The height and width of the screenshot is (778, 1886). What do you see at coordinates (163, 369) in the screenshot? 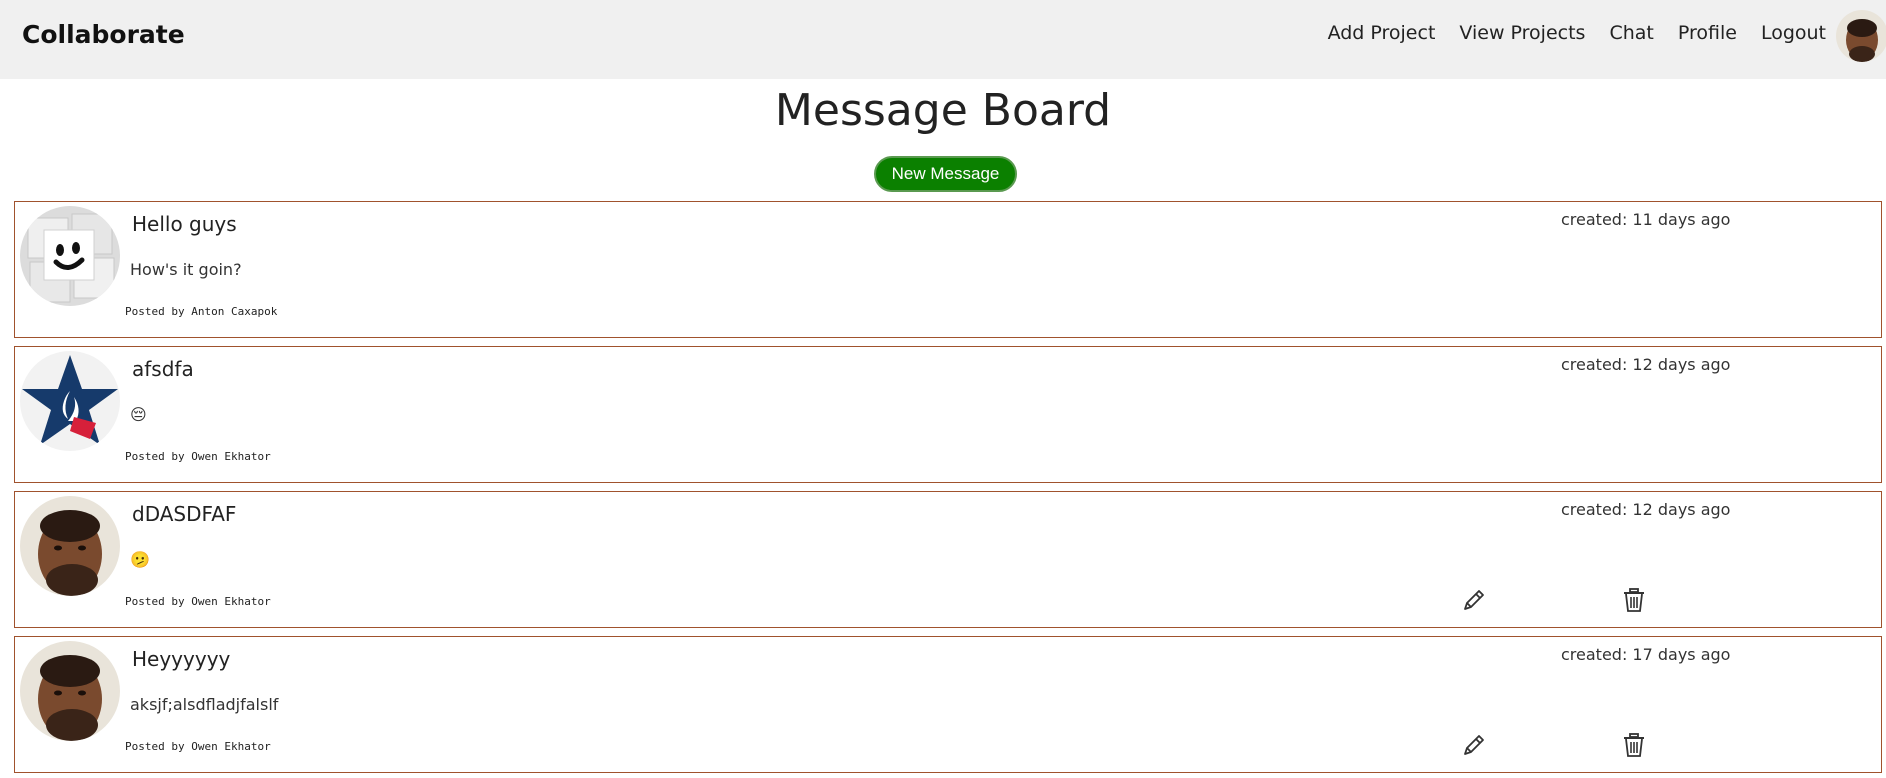
I see `message-title: afsdfa` at bounding box center [163, 369].